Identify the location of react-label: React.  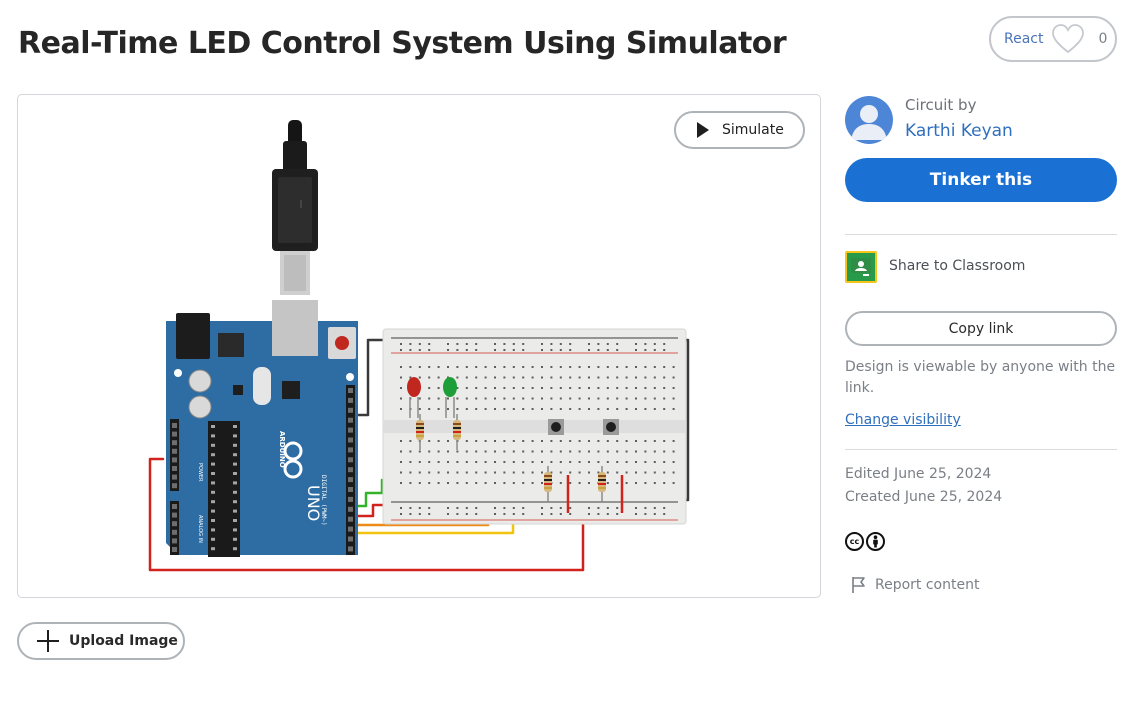
(1024, 39).